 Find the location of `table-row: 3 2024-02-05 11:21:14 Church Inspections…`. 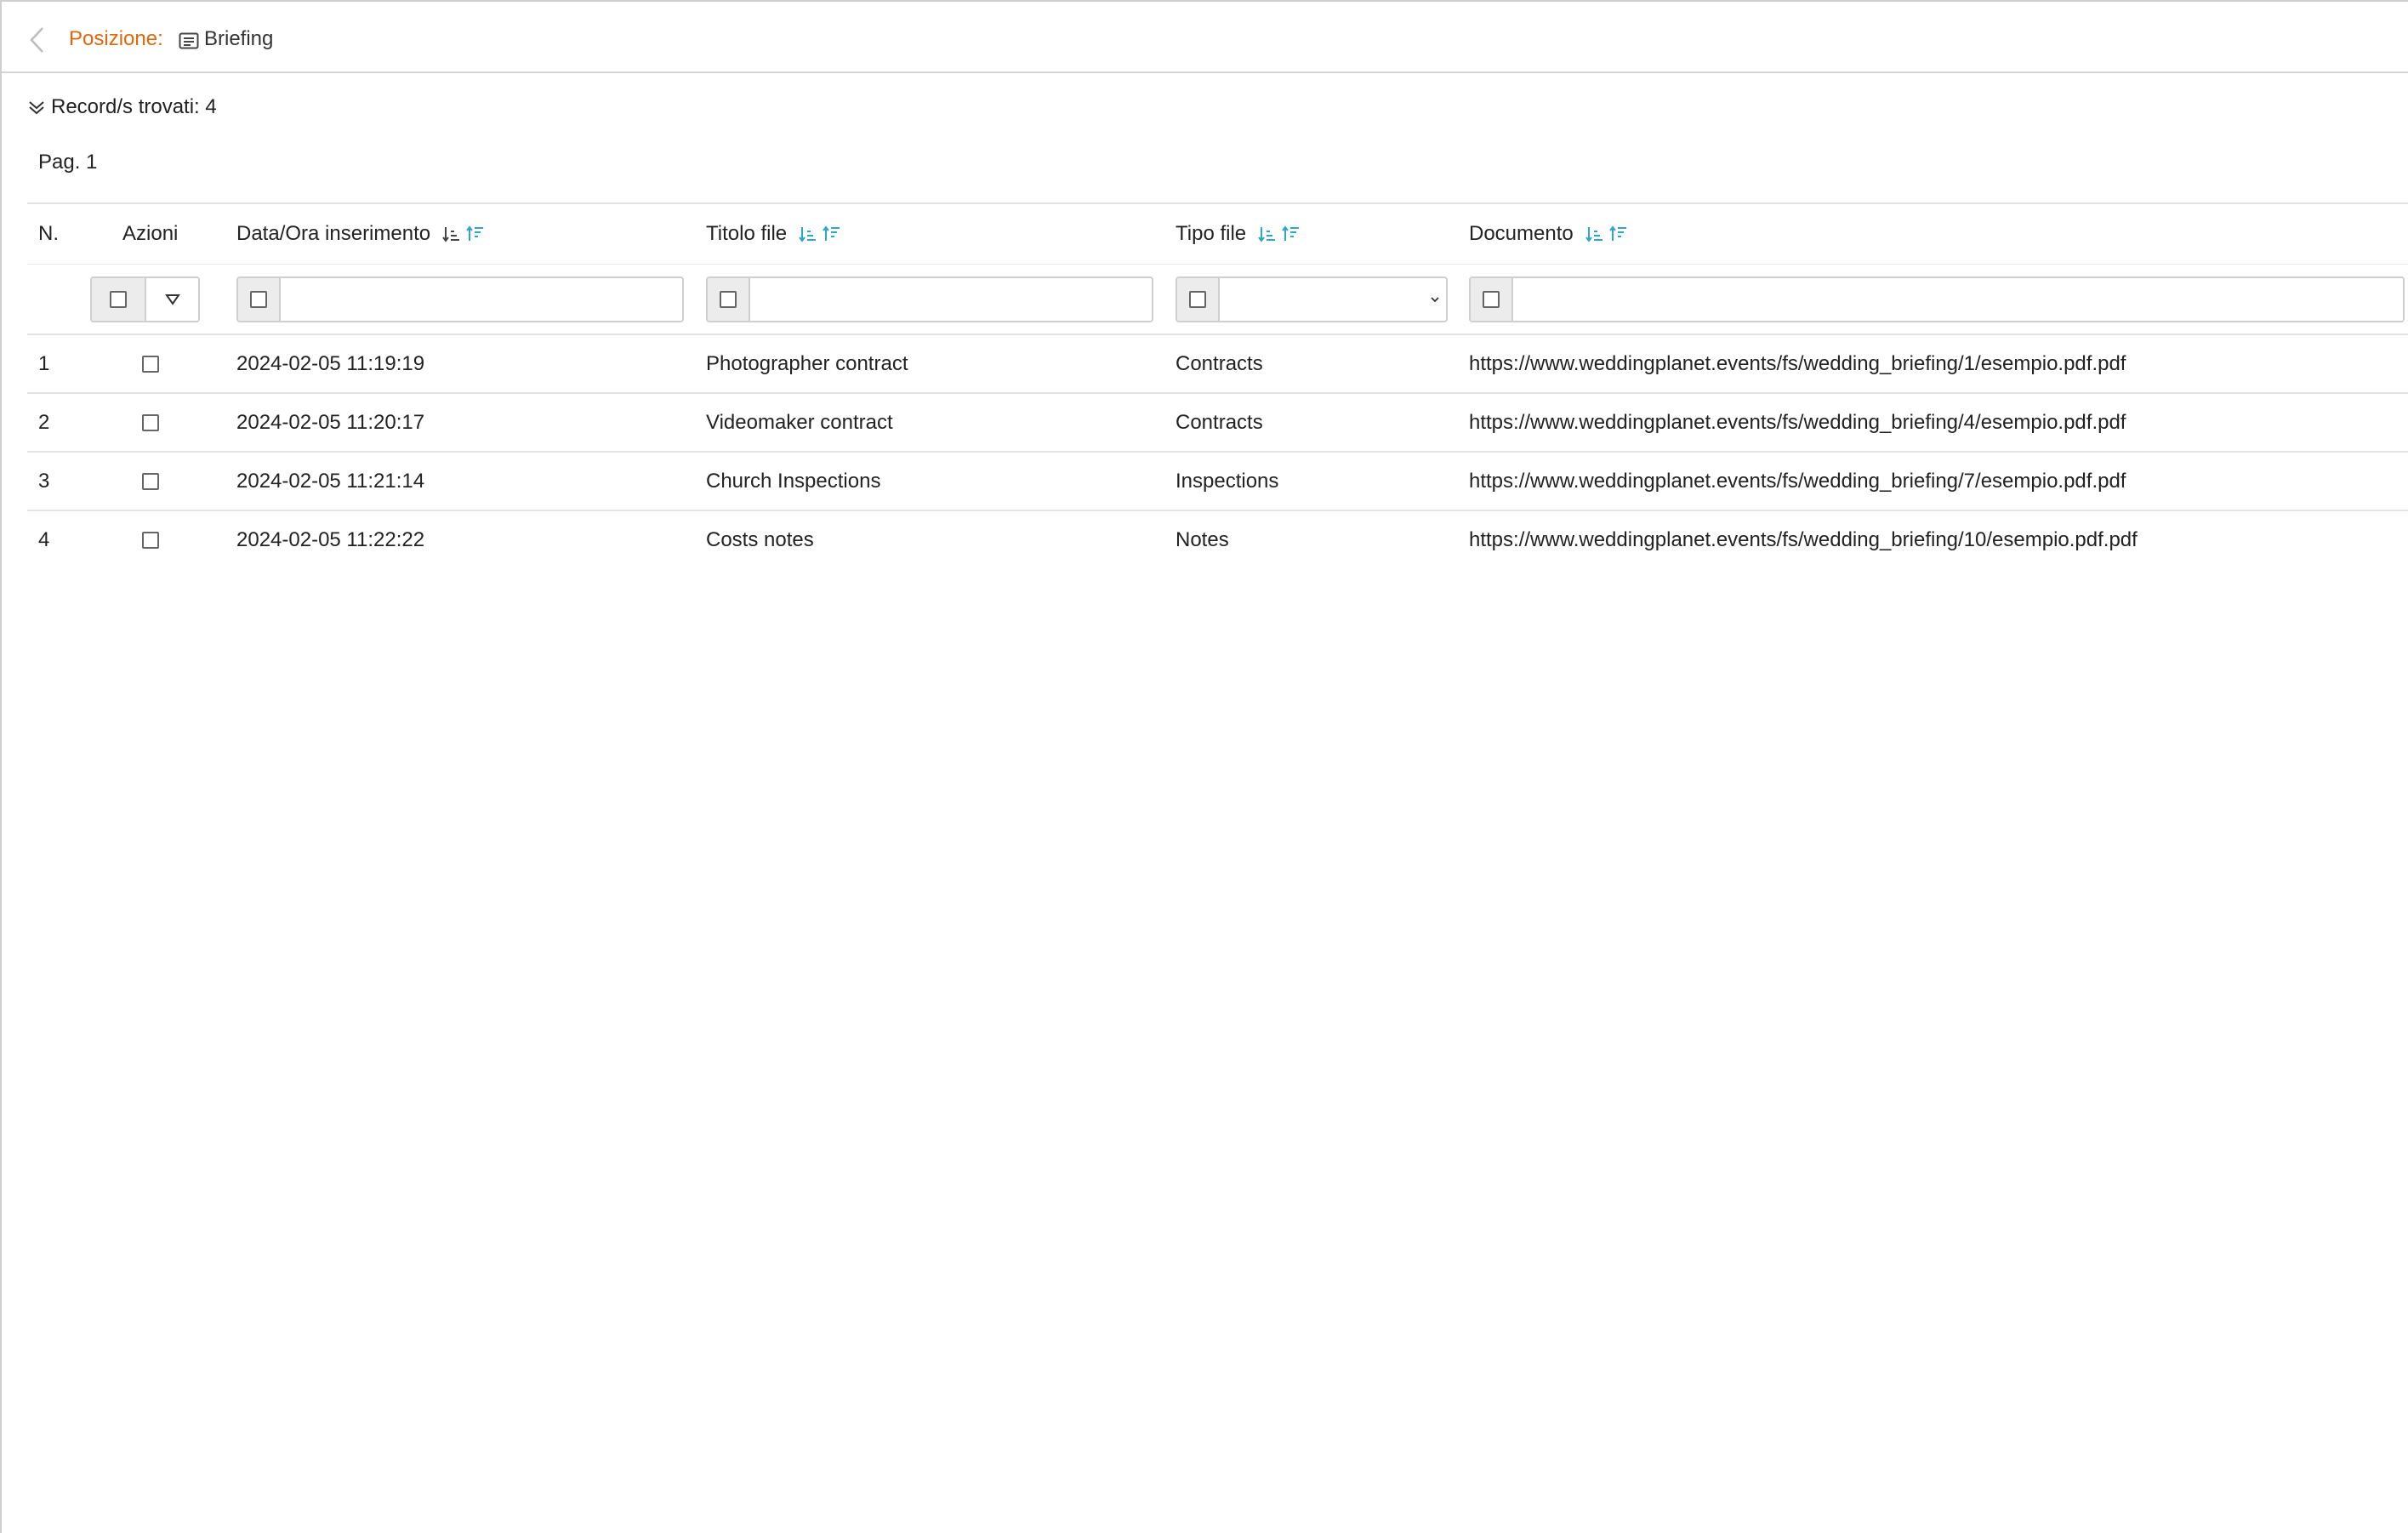

table-row: 3 2024-02-05 11:21:14 Church Inspections… is located at coordinates (1217, 480).